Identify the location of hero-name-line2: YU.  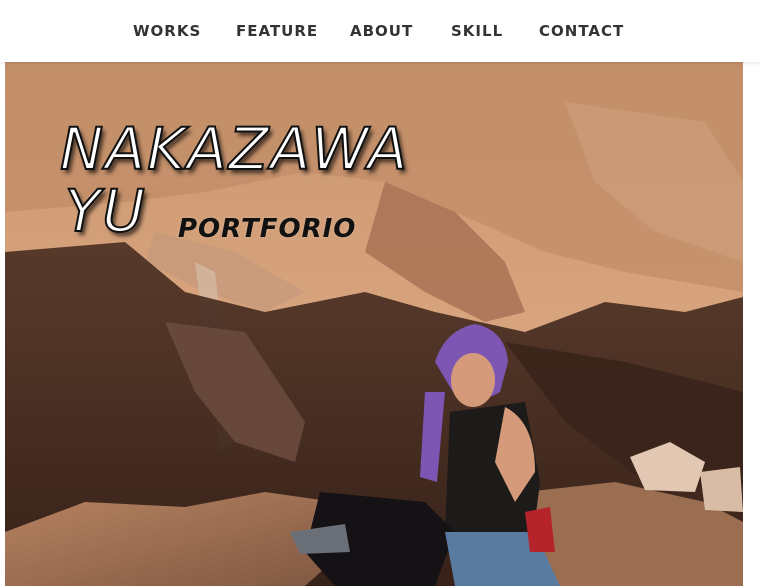
(105, 211).